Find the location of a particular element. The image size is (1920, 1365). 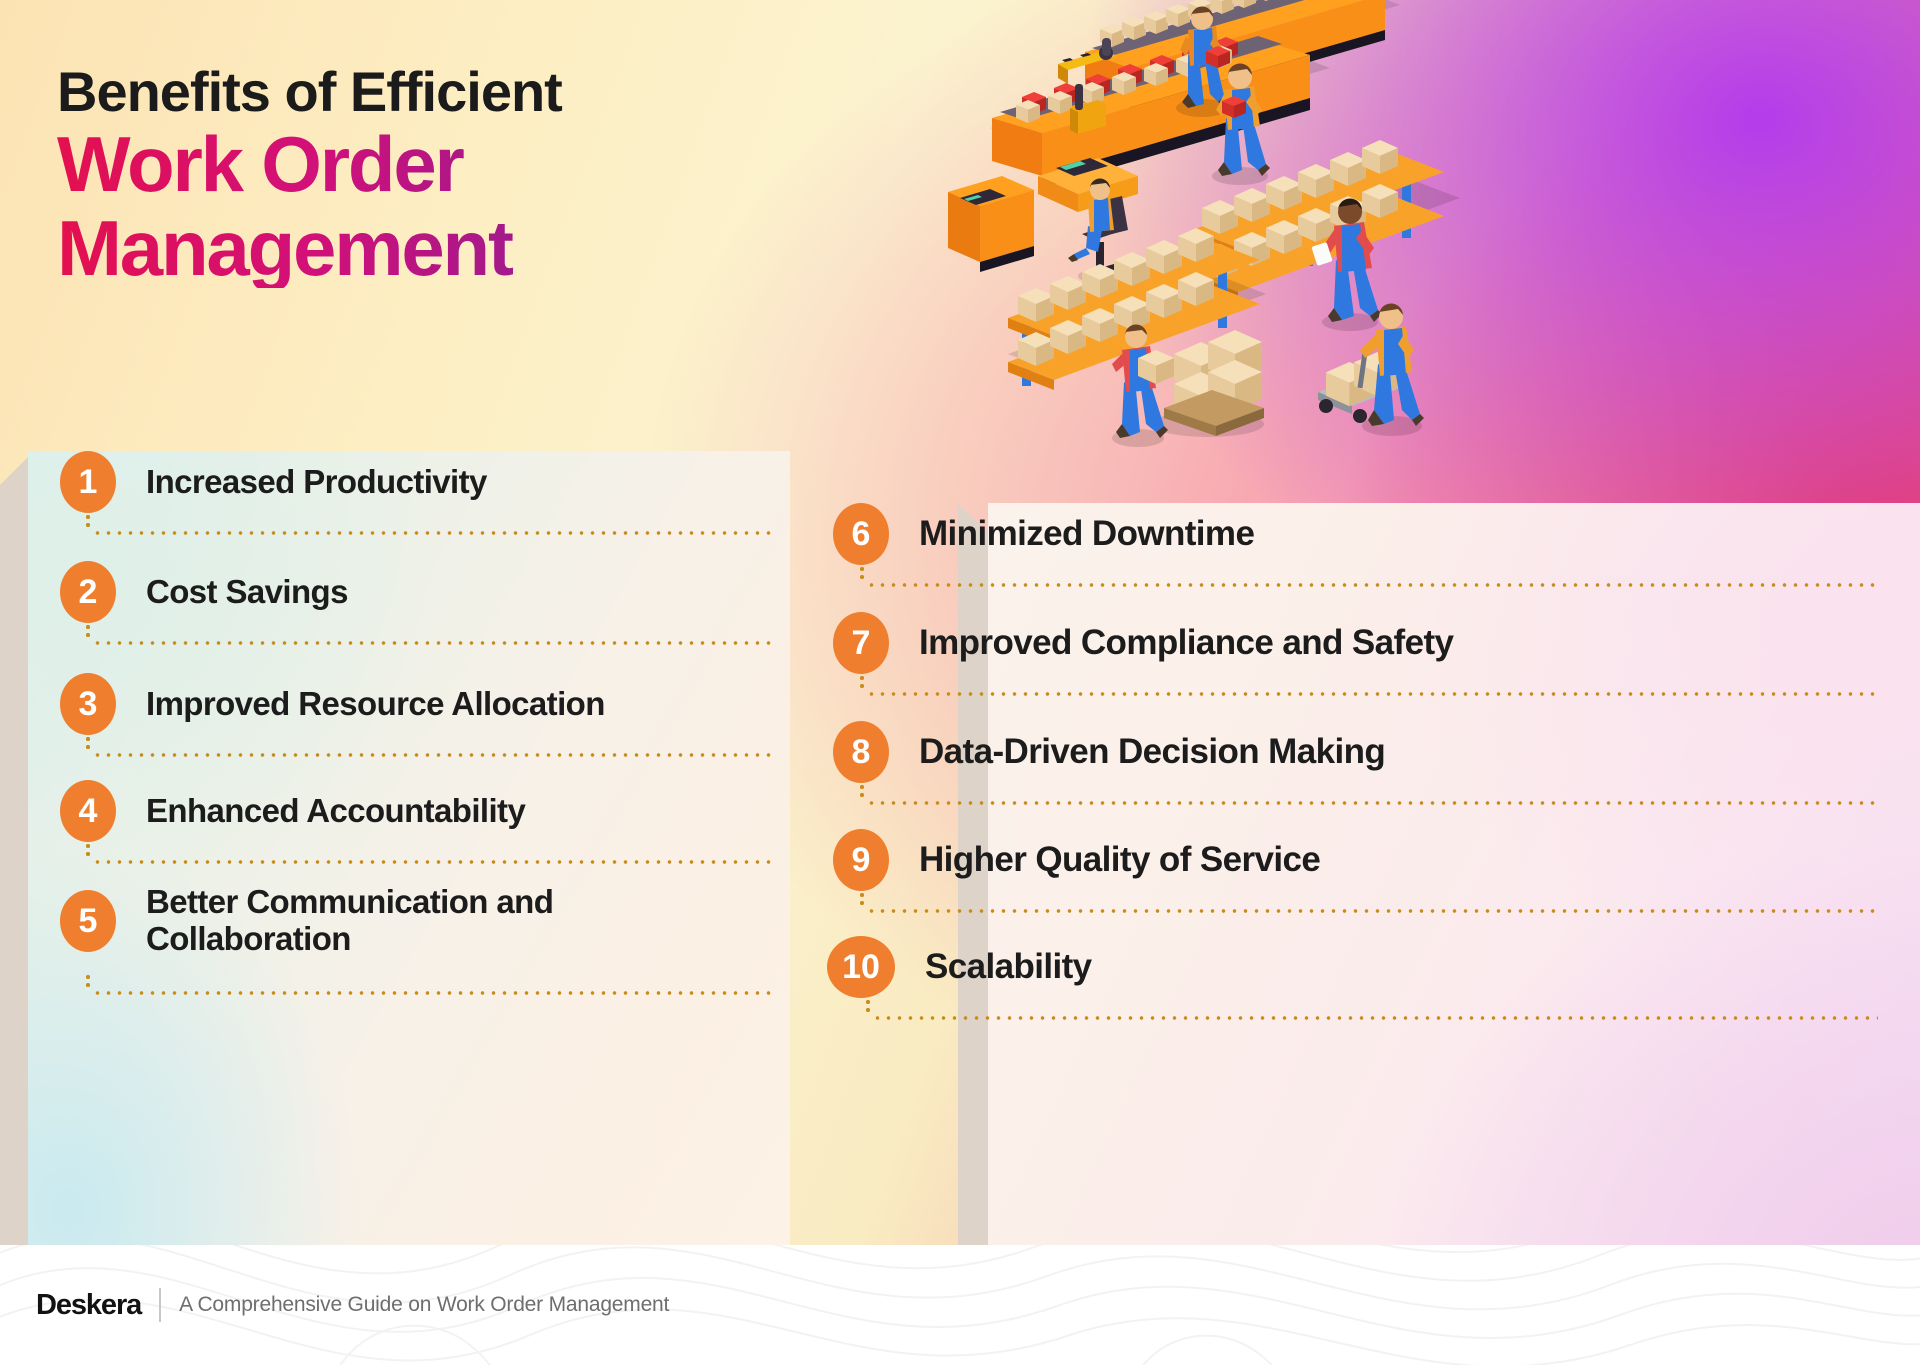

left-panel-shadow is located at coordinates (15, 872).